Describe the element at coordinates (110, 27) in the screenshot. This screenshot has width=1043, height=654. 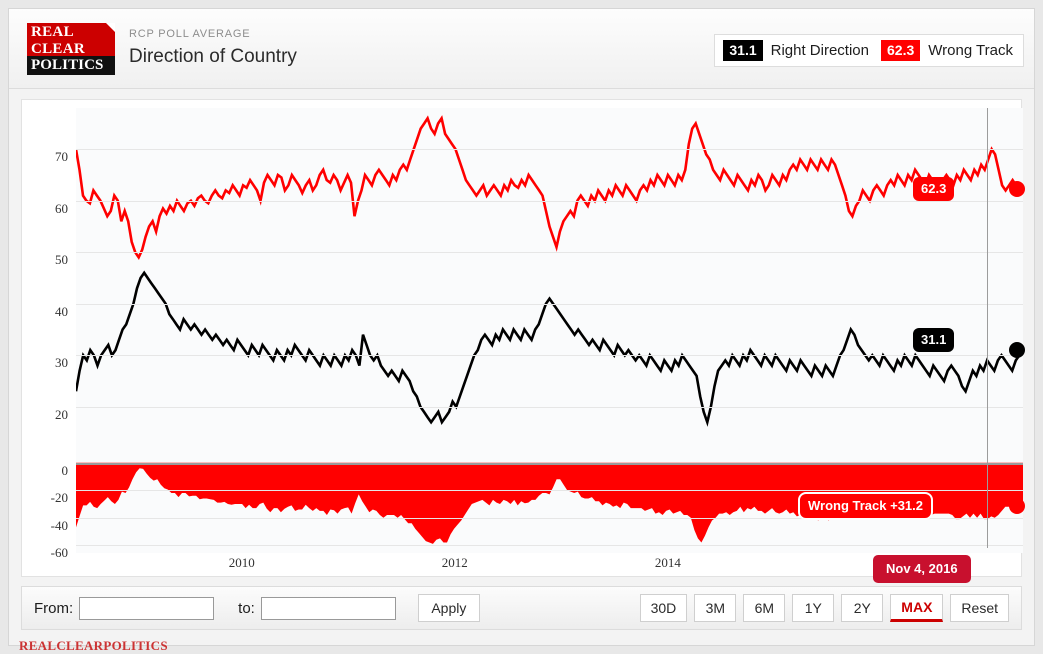
I see `logo-fold-corner` at that location.